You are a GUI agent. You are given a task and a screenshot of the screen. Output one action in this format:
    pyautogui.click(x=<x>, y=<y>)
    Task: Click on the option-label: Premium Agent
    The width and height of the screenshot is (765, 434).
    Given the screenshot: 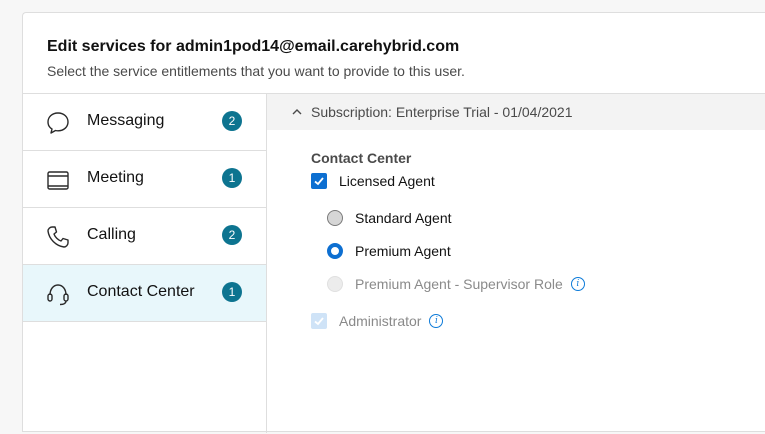 What is the action you would take?
    pyautogui.click(x=403, y=251)
    